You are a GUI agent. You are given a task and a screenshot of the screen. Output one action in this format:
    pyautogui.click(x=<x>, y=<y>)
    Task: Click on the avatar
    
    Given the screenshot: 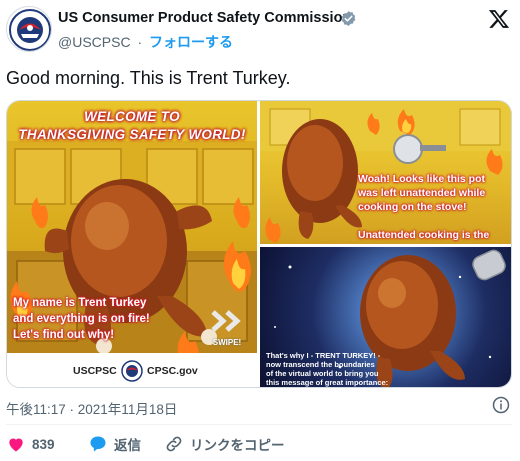 What is the action you would take?
    pyautogui.click(x=29, y=29)
    